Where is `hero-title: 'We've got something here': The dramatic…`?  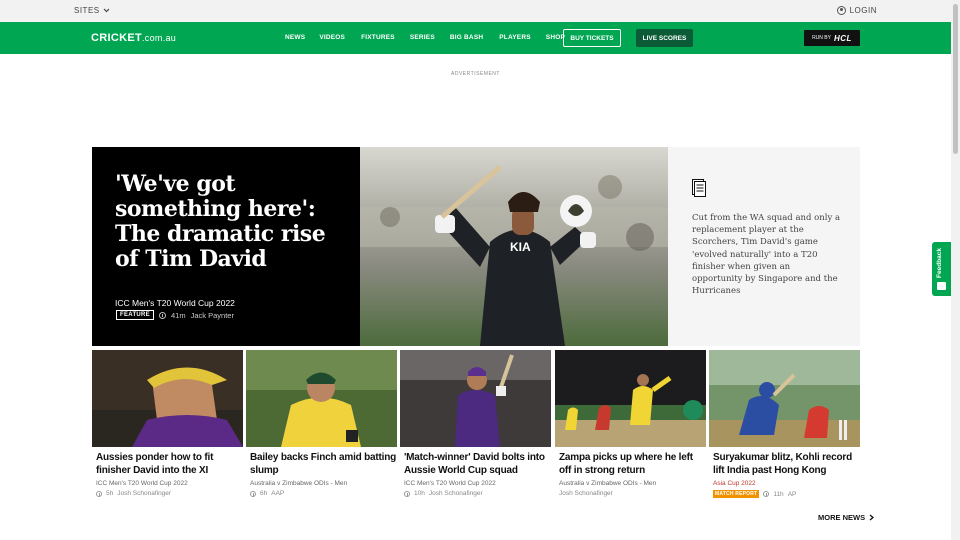
hero-title: 'We've got something here': The dramatic… is located at coordinates (232, 222).